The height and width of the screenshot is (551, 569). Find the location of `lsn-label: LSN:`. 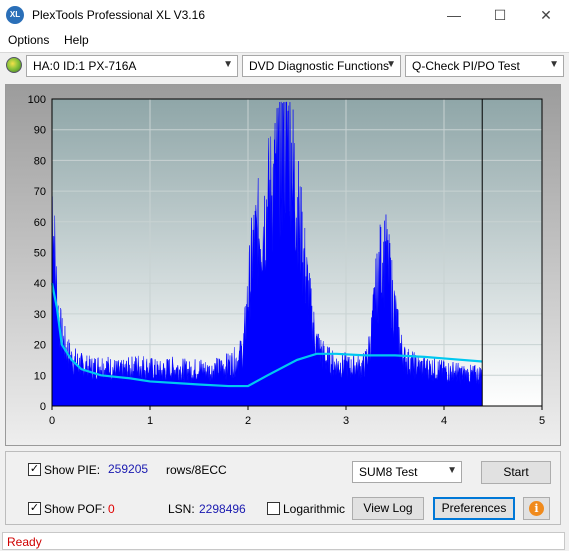

lsn-label: LSN: is located at coordinates (181, 509).